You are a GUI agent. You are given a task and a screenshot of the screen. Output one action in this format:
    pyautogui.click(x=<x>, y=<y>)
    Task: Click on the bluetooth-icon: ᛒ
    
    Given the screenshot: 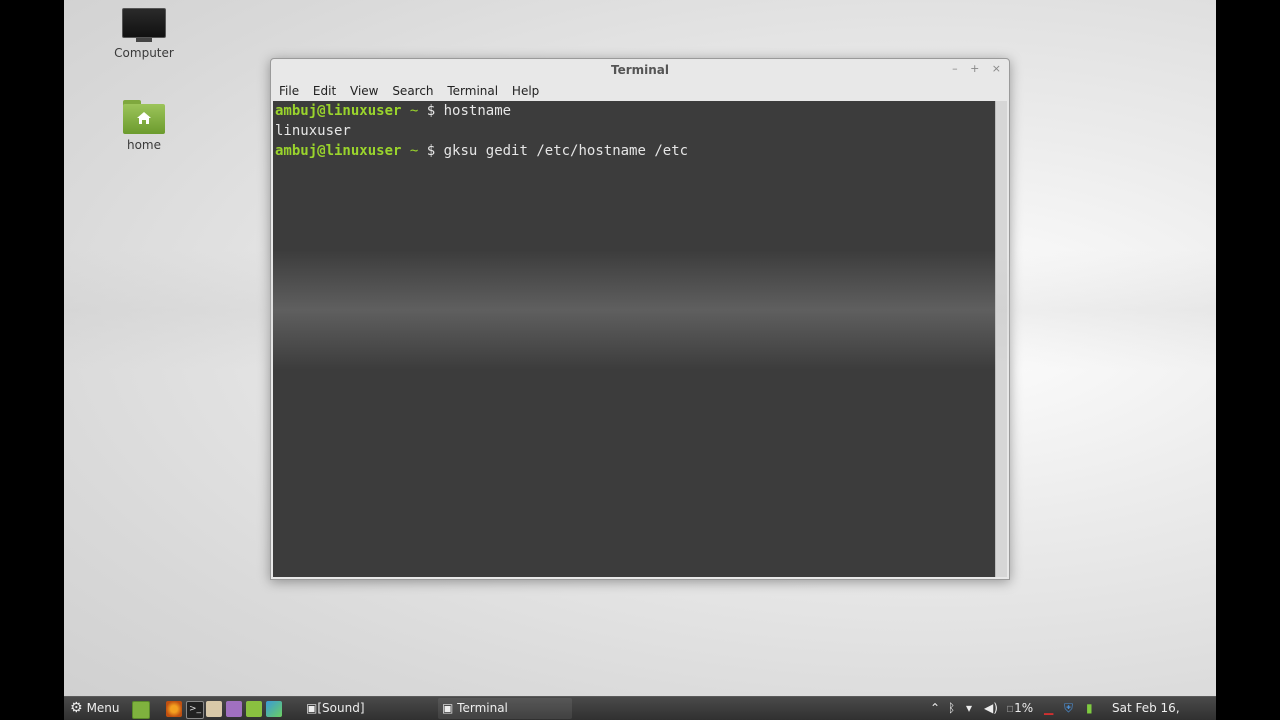 What is the action you would take?
    pyautogui.click(x=951, y=708)
    